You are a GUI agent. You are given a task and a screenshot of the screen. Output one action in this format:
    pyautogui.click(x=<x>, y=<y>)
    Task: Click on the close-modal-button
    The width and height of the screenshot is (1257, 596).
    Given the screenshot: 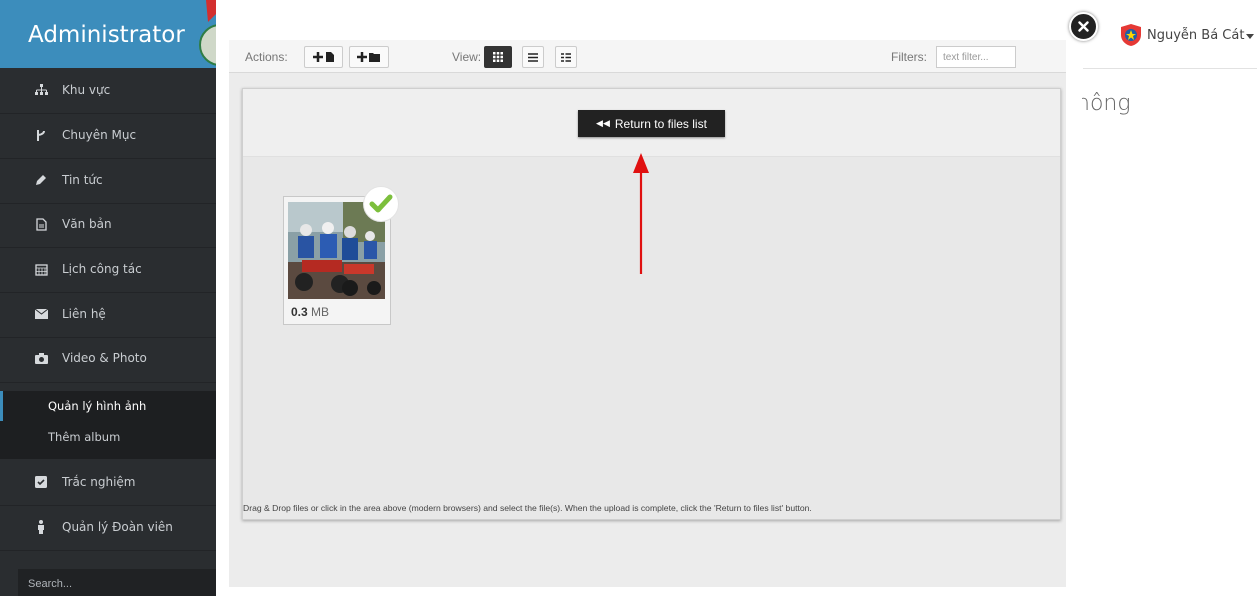 What is the action you would take?
    pyautogui.click(x=1083, y=26)
    